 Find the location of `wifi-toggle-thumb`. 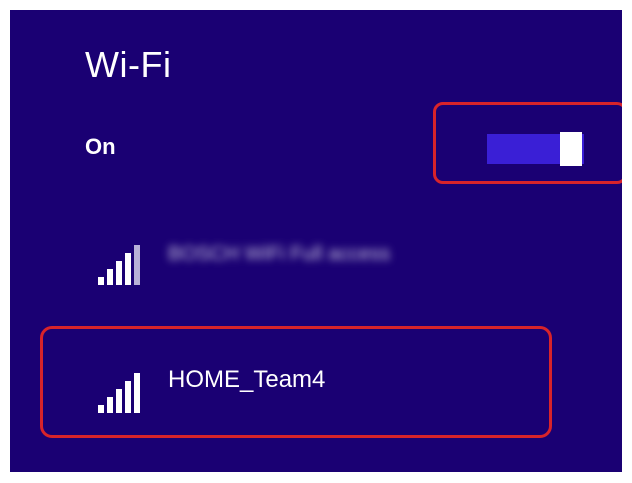

wifi-toggle-thumb is located at coordinates (571, 149).